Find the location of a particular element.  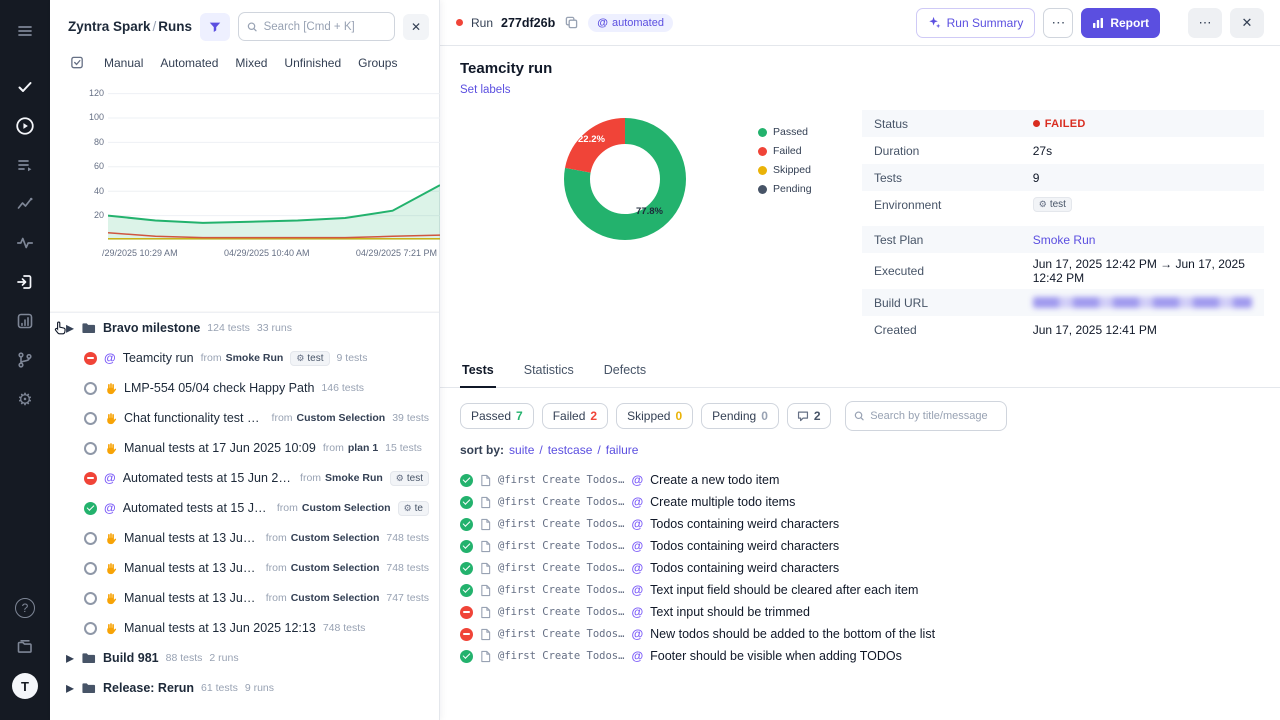

runs-search is located at coordinates (316, 26).